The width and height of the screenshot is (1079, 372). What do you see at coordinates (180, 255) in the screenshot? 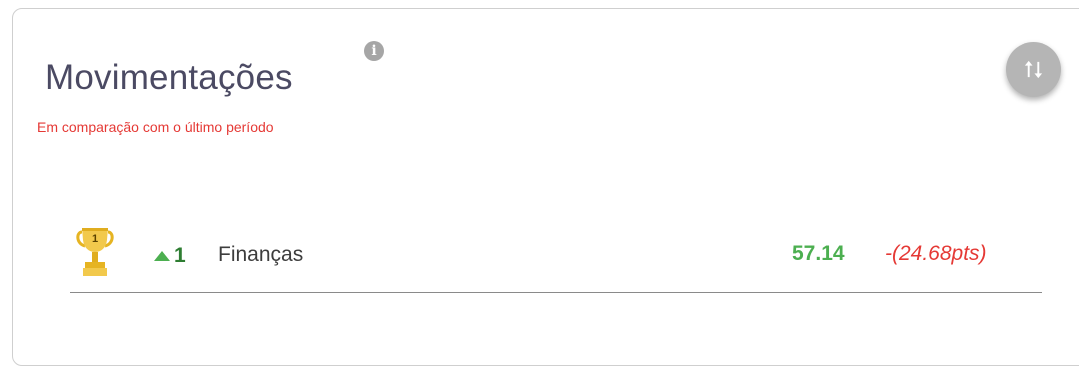
I see `rank-change-value: 1` at bounding box center [180, 255].